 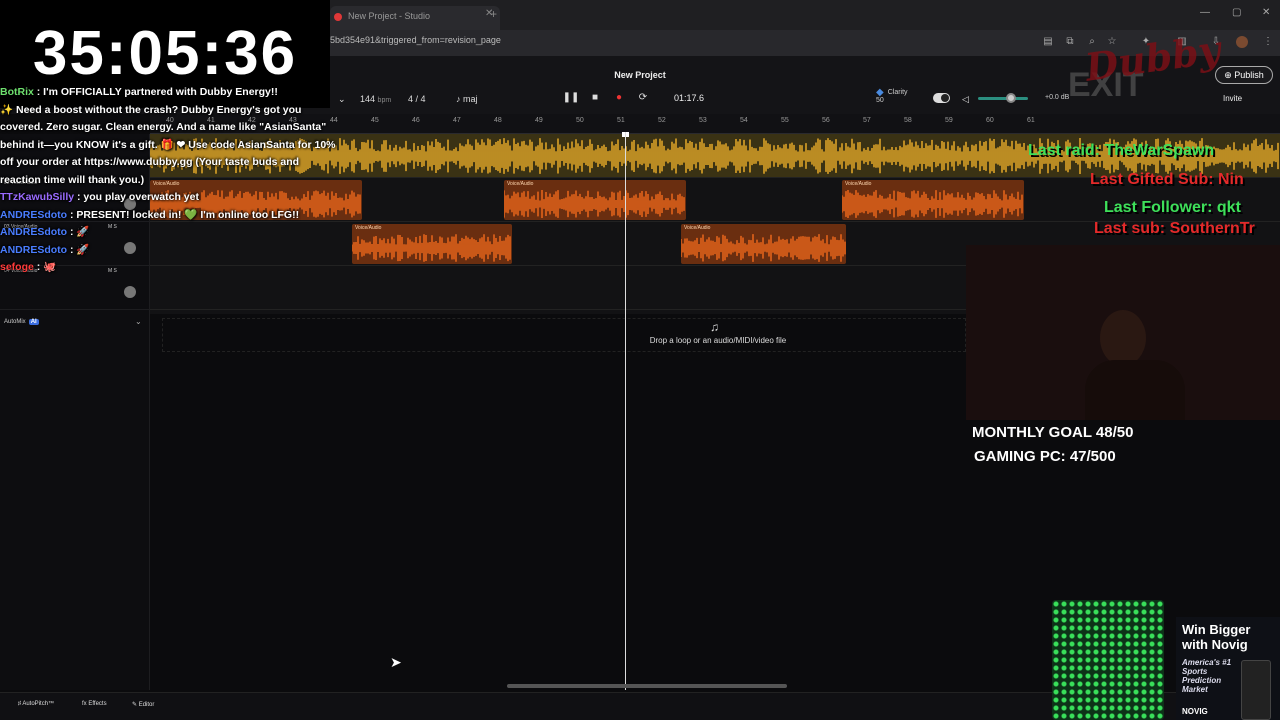 What do you see at coordinates (1135, 390) in the screenshot?
I see `streamer-body` at bounding box center [1135, 390].